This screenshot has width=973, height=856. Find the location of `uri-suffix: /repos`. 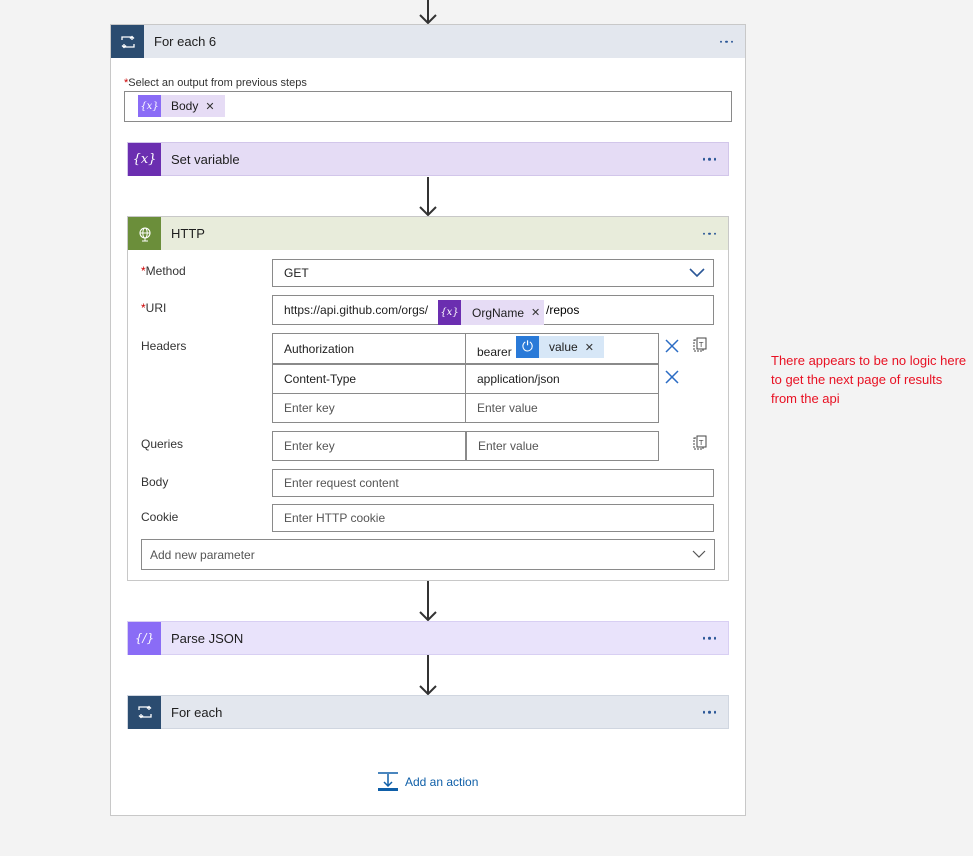

uri-suffix: /repos is located at coordinates (563, 310).